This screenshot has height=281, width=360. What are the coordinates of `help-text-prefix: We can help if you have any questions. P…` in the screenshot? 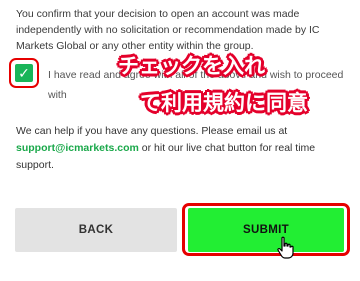 It's located at (152, 131).